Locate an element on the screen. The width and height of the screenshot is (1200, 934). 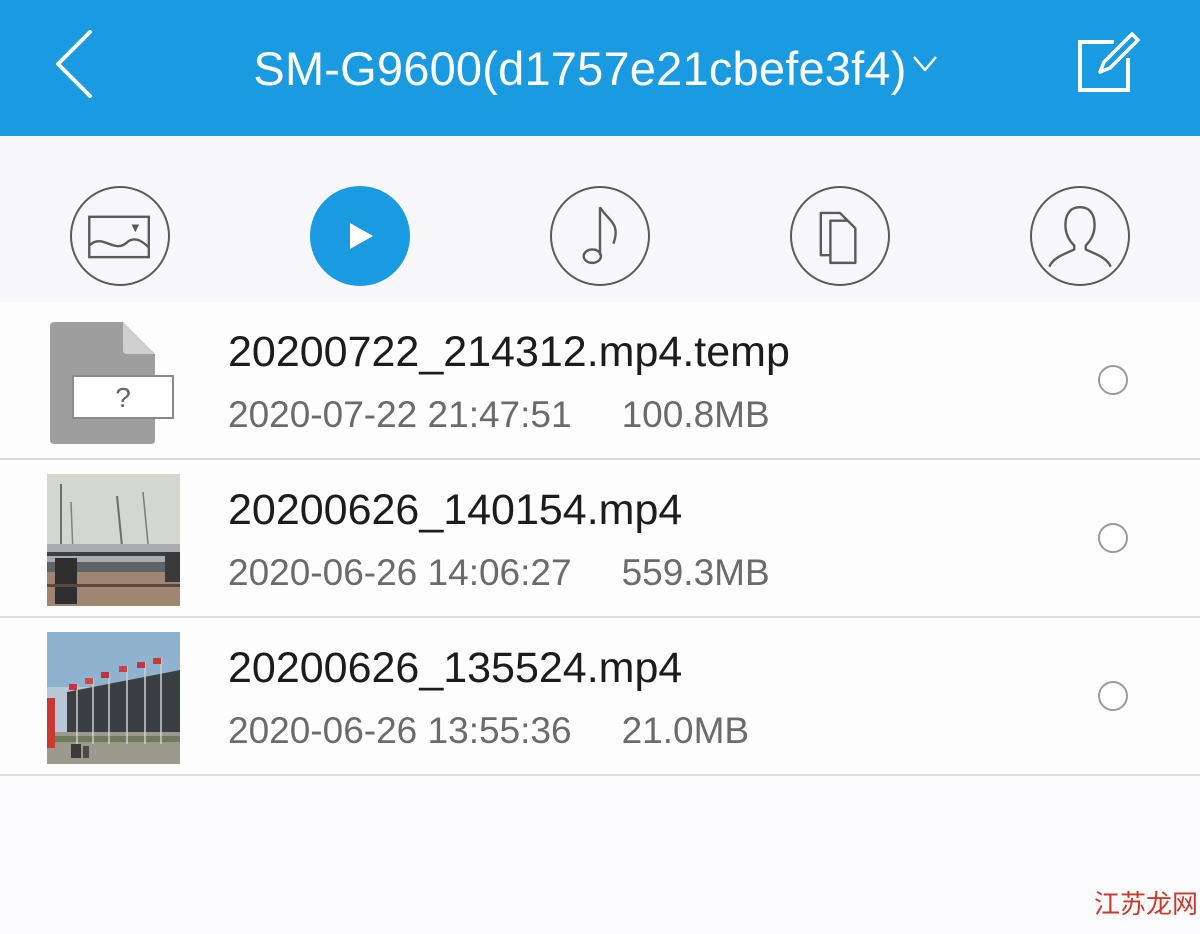
tab-images is located at coordinates (120, 236).